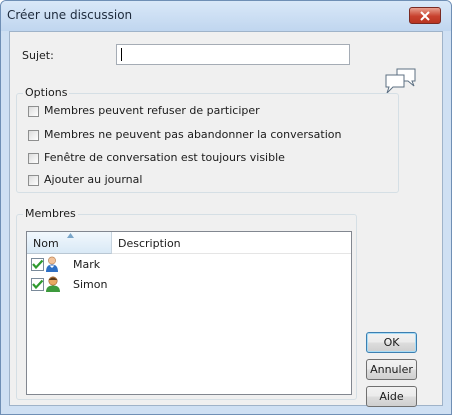 The image size is (452, 415). I want to click on member-name-mark: Mark, so click(87, 264).